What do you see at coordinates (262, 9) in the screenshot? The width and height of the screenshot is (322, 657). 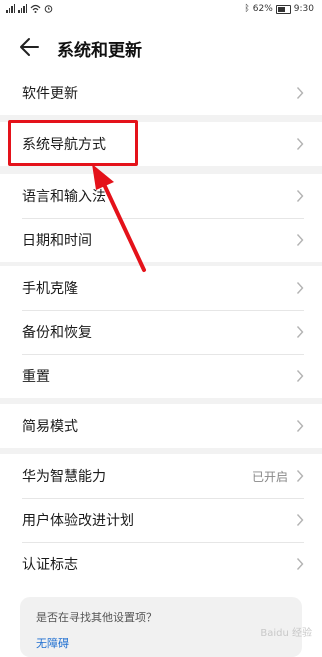 I see `battery-percent: 62%` at bounding box center [262, 9].